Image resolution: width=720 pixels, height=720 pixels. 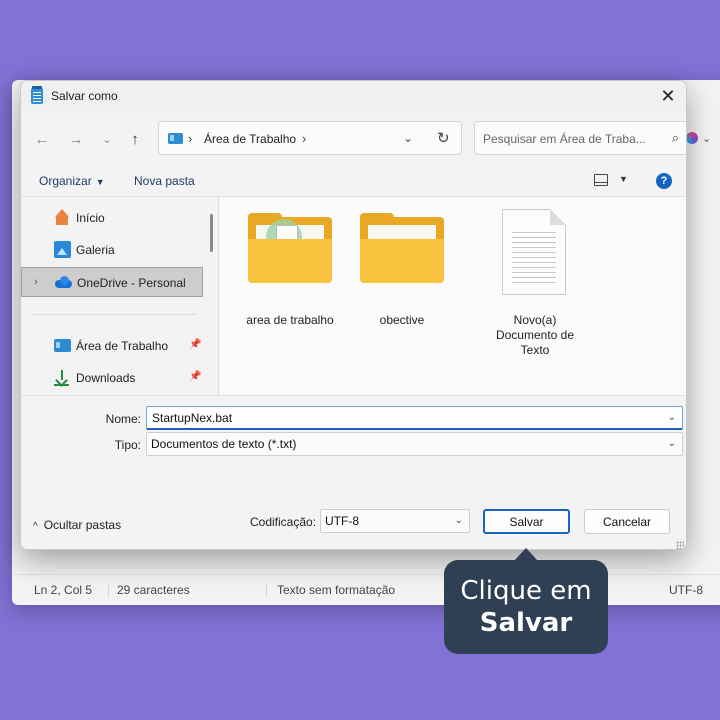 I want to click on back-button: ←, so click(x=42, y=139).